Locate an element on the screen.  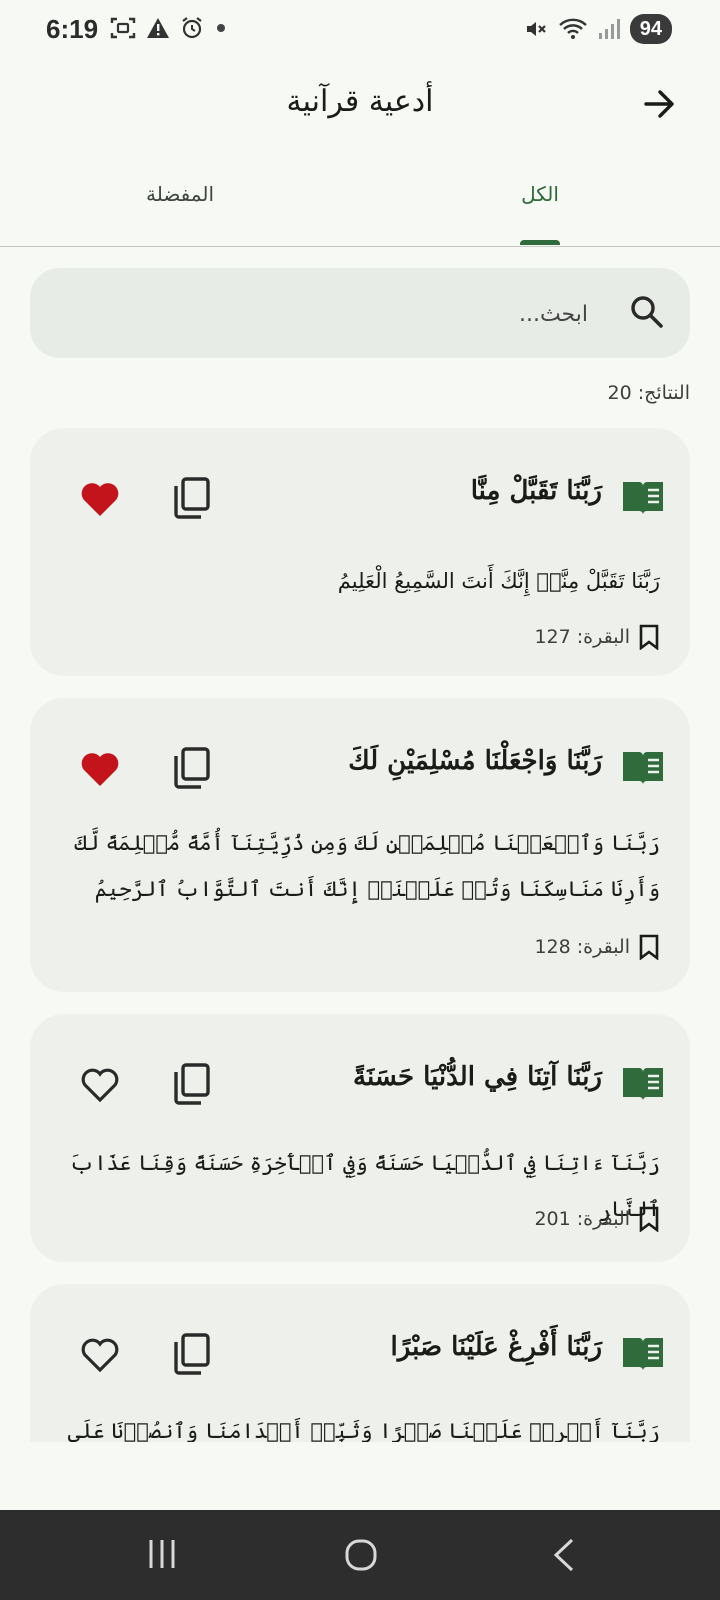
back-arrow-icon is located at coordinates (660, 104).